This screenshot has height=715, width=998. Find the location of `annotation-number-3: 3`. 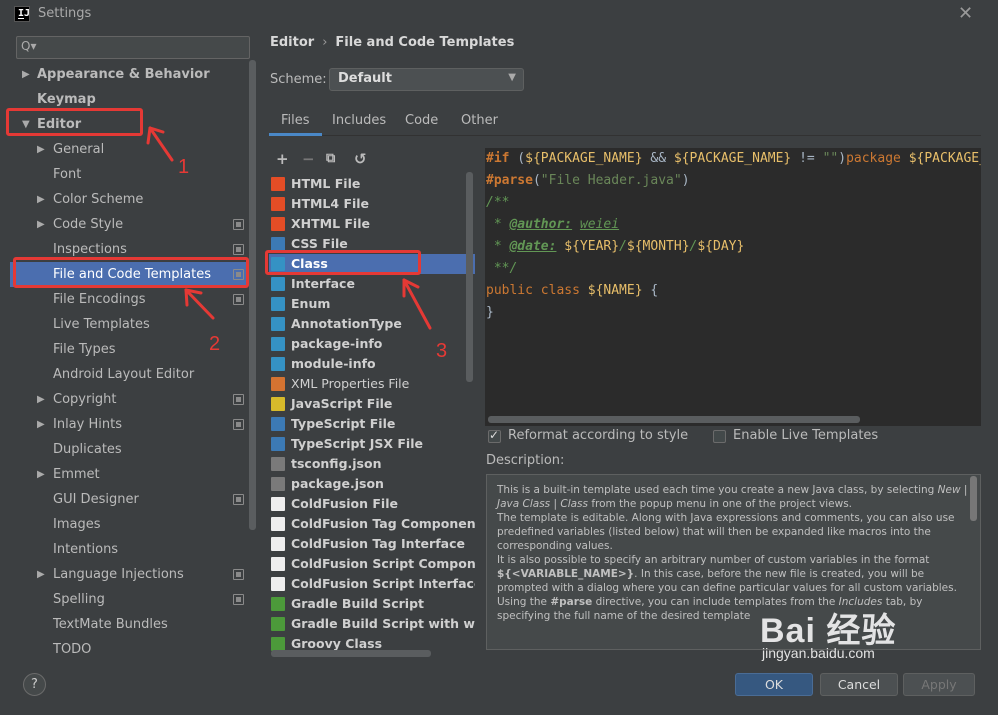

annotation-number-3: 3 is located at coordinates (442, 351).